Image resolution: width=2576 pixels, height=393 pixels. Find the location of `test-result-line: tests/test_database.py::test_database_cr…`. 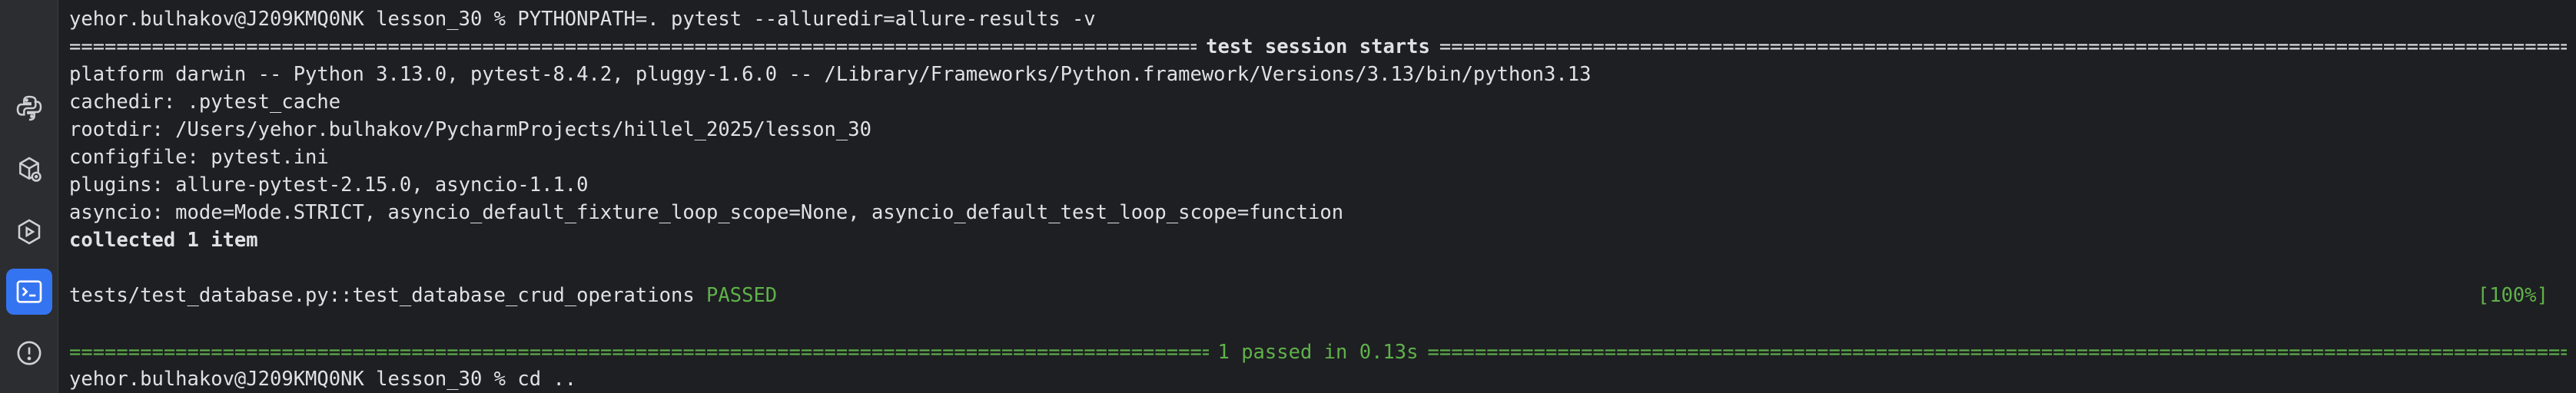

test-result-line: tests/test_database.py::test_database_cr… is located at coordinates (423, 296).